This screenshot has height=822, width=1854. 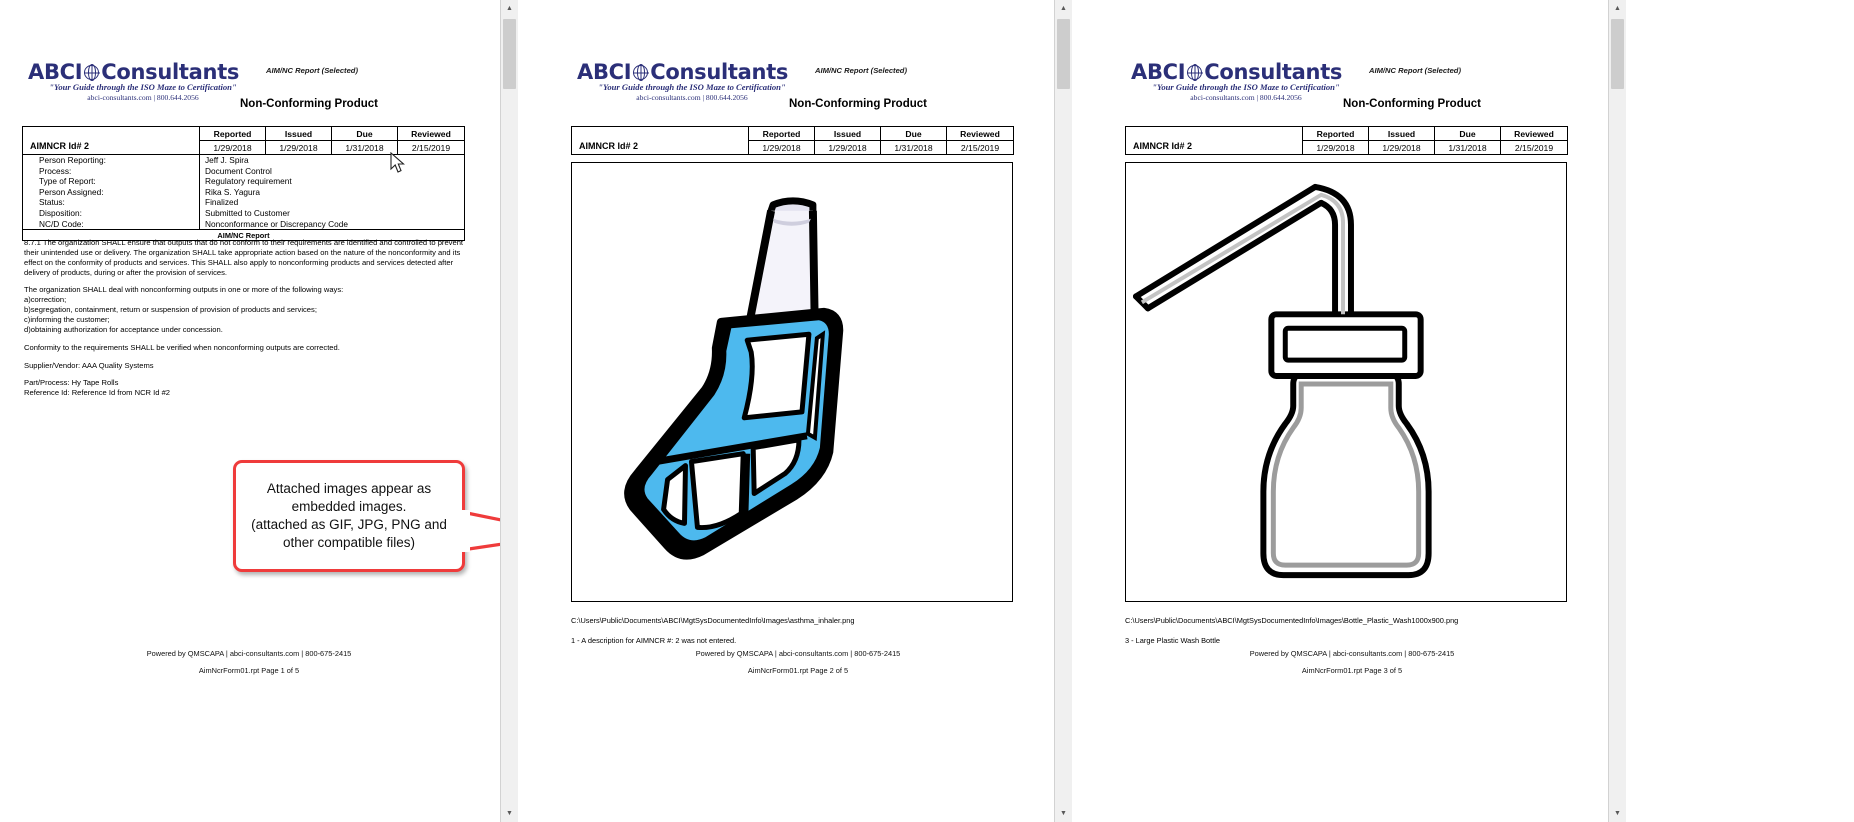 I want to click on detail-label: Status:, so click(x=52, y=202).